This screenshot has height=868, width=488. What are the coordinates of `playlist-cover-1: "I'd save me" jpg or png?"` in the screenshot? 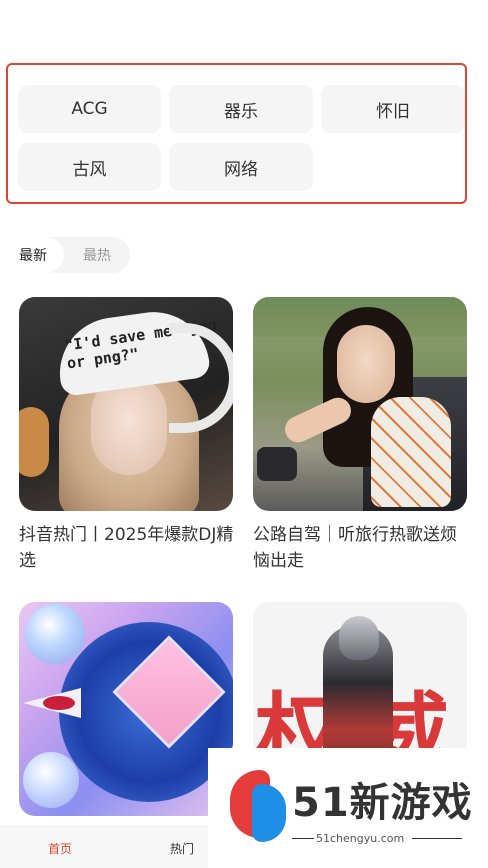 It's located at (126, 404).